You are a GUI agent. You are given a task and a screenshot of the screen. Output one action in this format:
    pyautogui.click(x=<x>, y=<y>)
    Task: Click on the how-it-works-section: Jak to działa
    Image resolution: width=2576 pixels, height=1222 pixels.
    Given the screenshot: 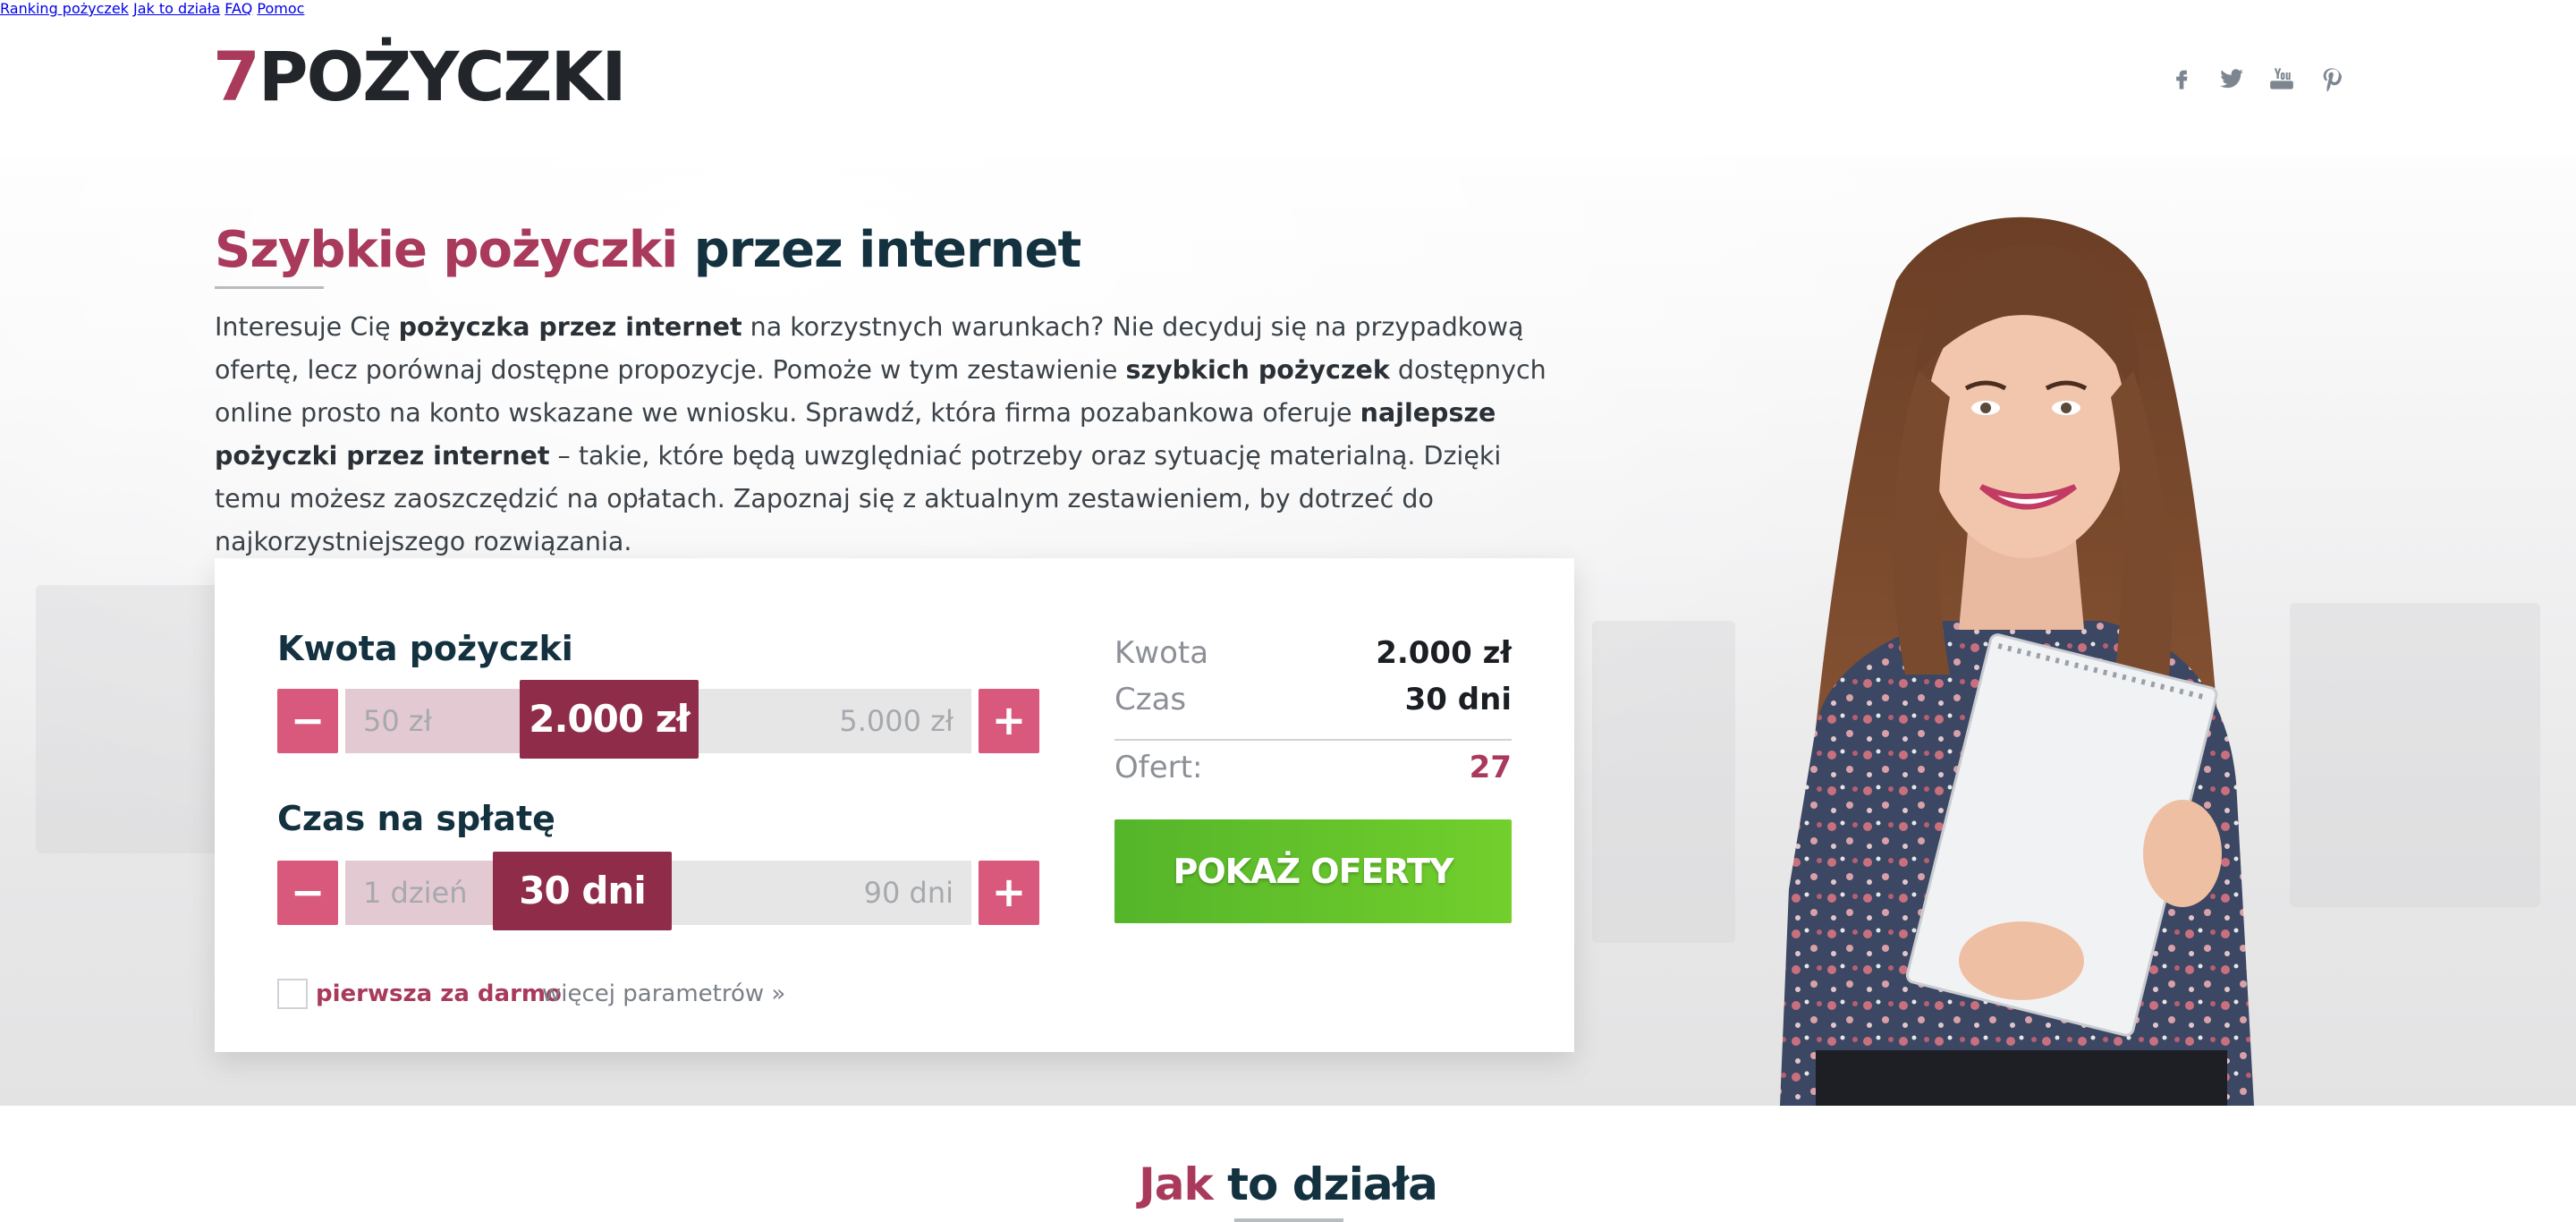 What is the action you would take?
    pyautogui.click(x=1288, y=1164)
    